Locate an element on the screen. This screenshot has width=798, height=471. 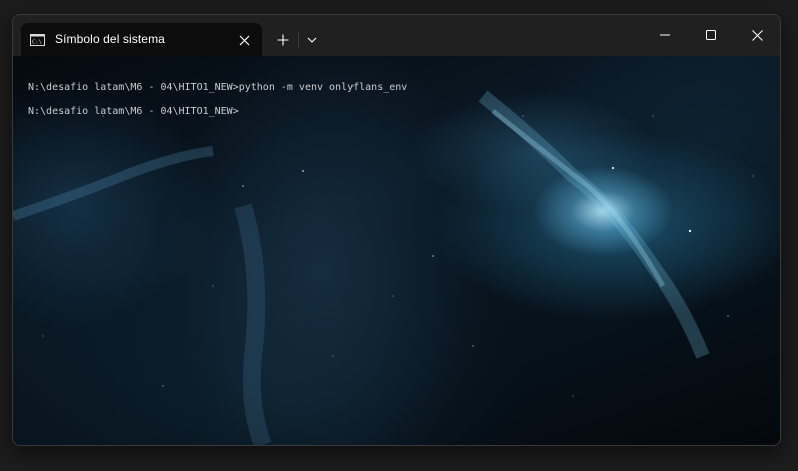
title-bar: C:\ Símbolo del sistema is located at coordinates (396, 35).